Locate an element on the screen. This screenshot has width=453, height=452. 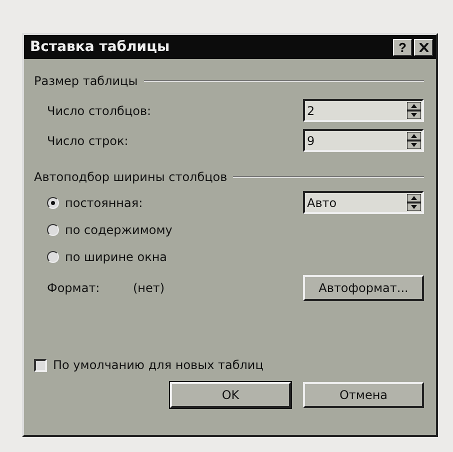
cancel-button: Отмена is located at coordinates (363, 395).